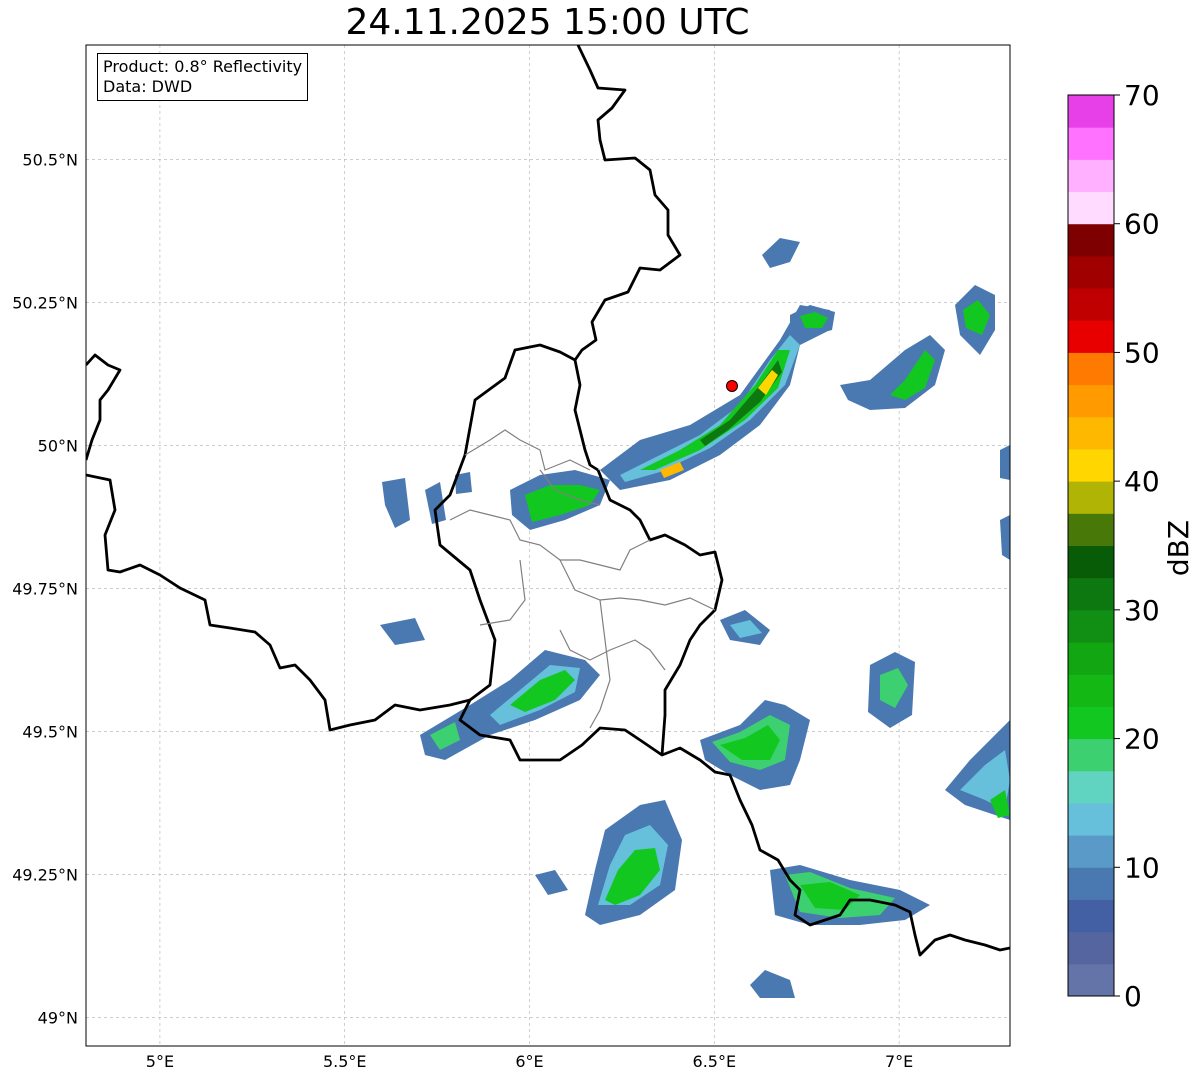  What do you see at coordinates (1142, 610) in the screenshot?
I see `colorbar-tick-label: 30` at bounding box center [1142, 610].